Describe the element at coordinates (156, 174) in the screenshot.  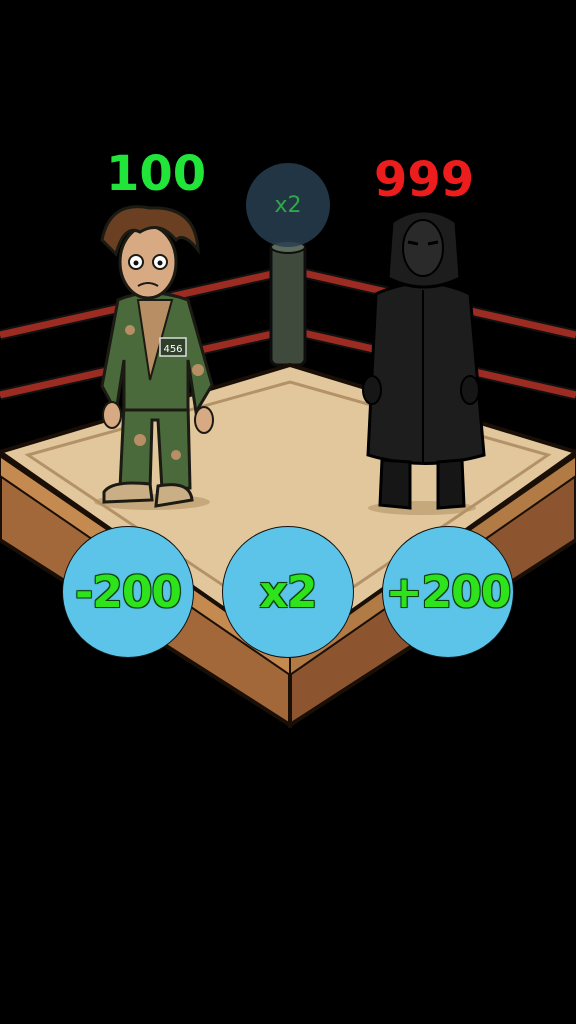
I see `player-score: 100` at that location.